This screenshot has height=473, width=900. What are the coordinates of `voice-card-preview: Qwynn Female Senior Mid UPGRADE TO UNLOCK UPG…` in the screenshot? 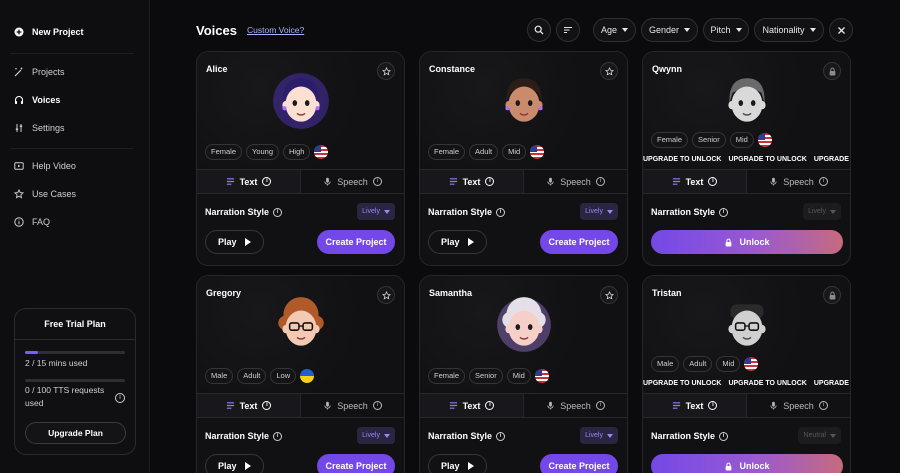 It's located at (746, 110).